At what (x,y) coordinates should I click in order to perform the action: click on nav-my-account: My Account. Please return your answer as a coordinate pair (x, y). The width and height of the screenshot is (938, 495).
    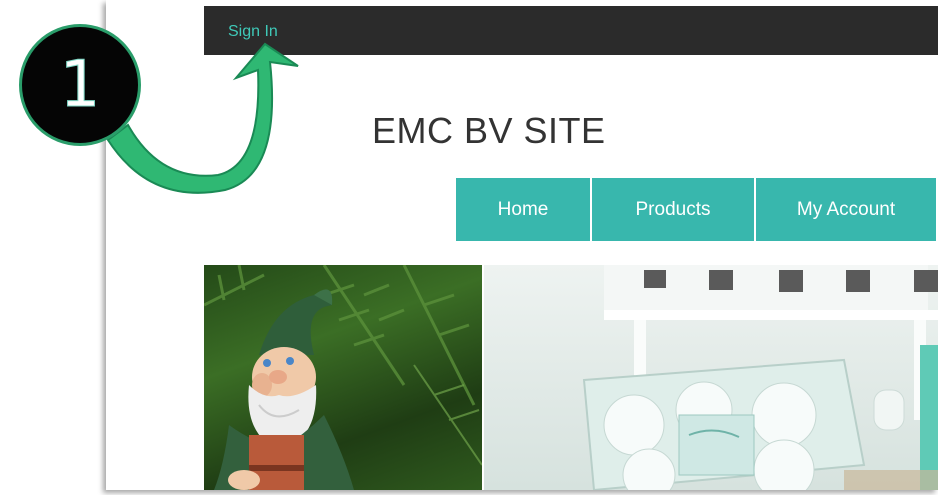
    Looking at the image, I should click on (846, 209).